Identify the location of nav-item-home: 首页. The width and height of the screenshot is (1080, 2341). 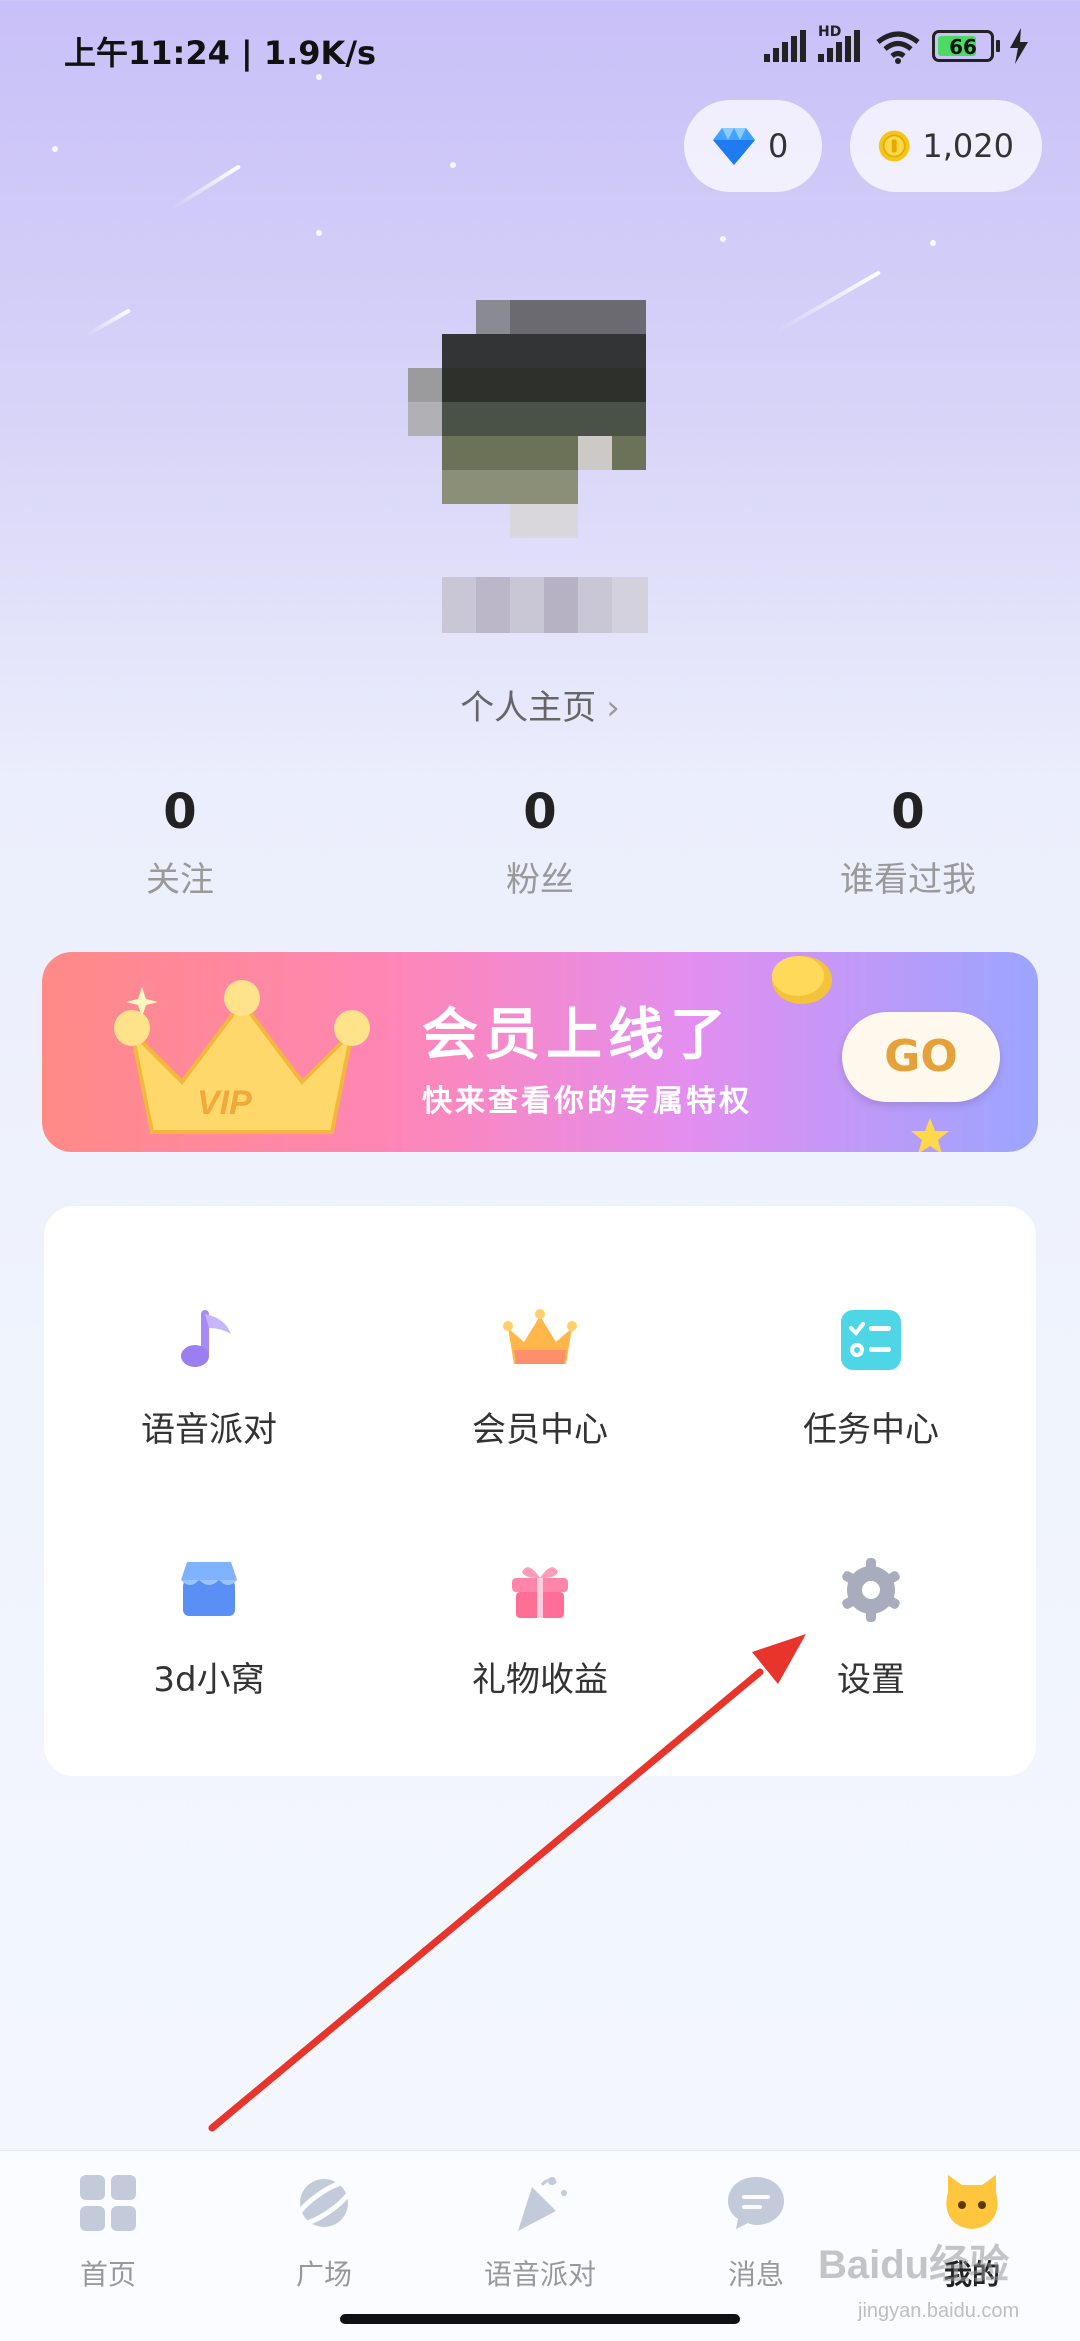
(108, 2232).